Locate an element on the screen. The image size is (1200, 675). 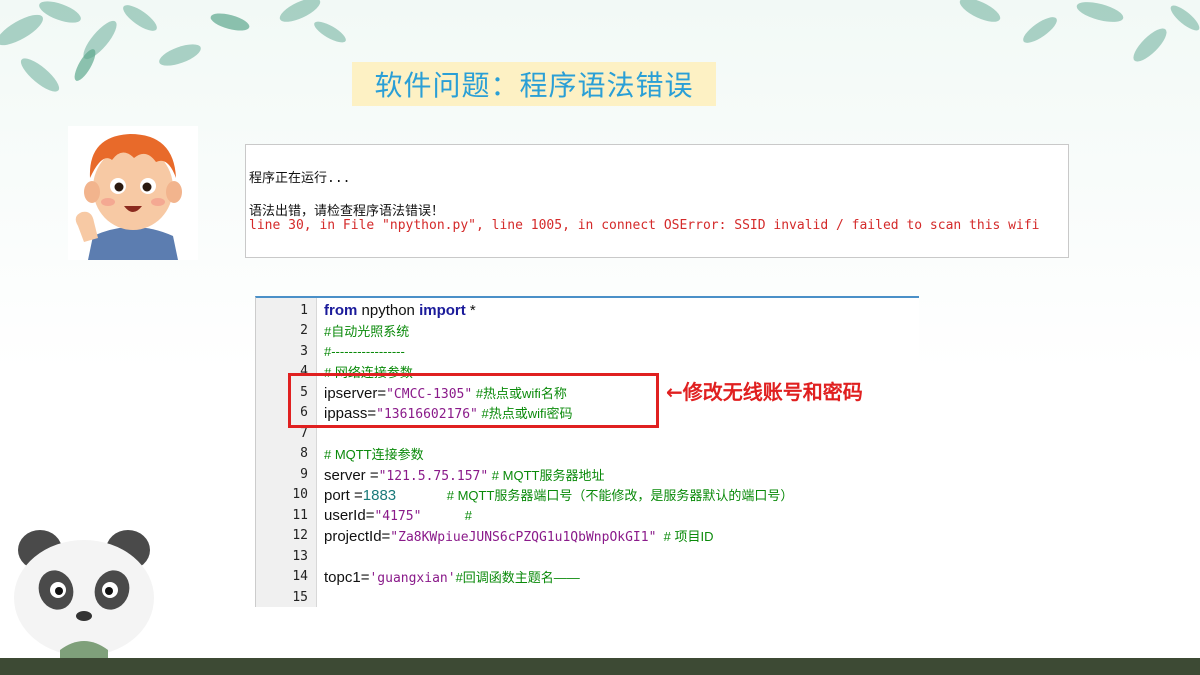
code-token: projectId= is located at coordinates (357, 536).